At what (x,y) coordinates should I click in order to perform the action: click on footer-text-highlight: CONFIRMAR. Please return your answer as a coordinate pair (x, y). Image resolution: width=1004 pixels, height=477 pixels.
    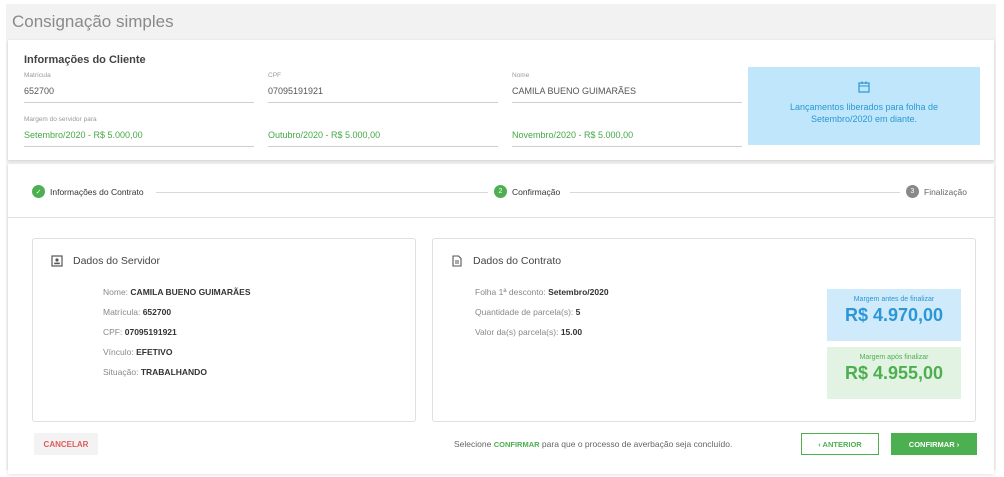
    Looking at the image, I should click on (516, 444).